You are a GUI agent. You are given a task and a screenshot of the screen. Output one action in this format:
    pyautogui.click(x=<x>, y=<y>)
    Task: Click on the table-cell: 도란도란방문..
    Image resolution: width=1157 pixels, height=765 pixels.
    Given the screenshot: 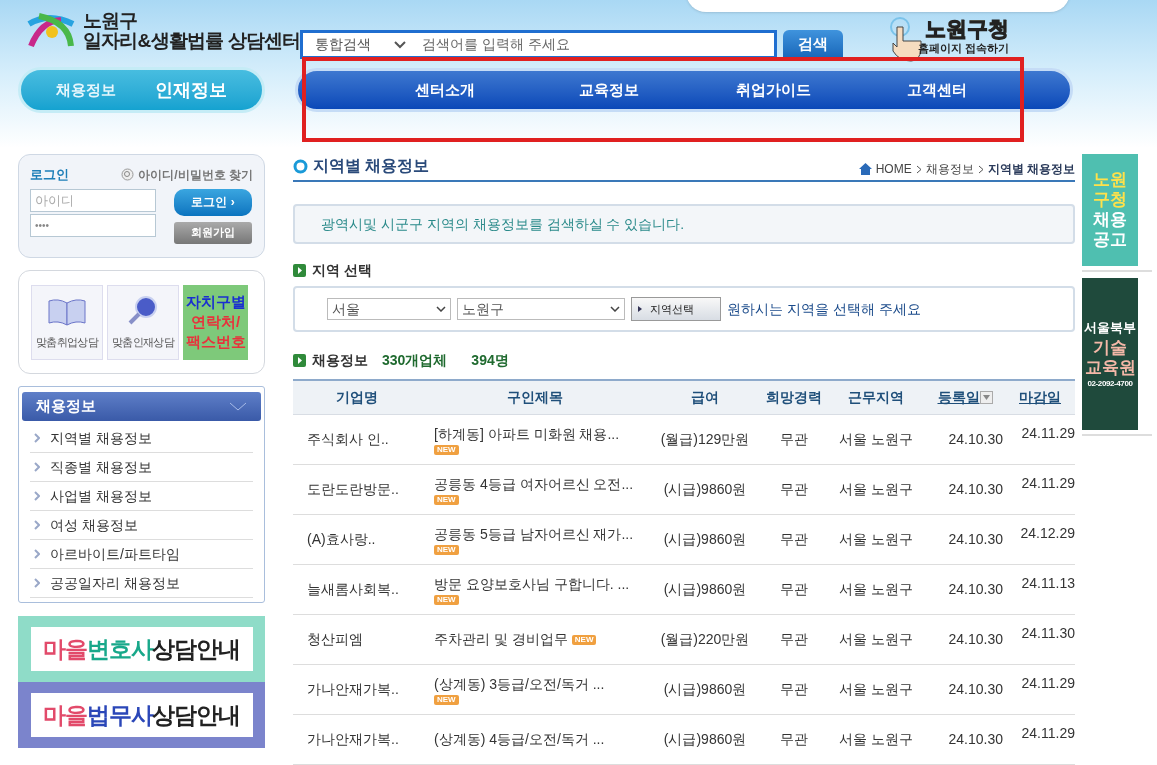 What is the action you would take?
    pyautogui.click(x=353, y=489)
    